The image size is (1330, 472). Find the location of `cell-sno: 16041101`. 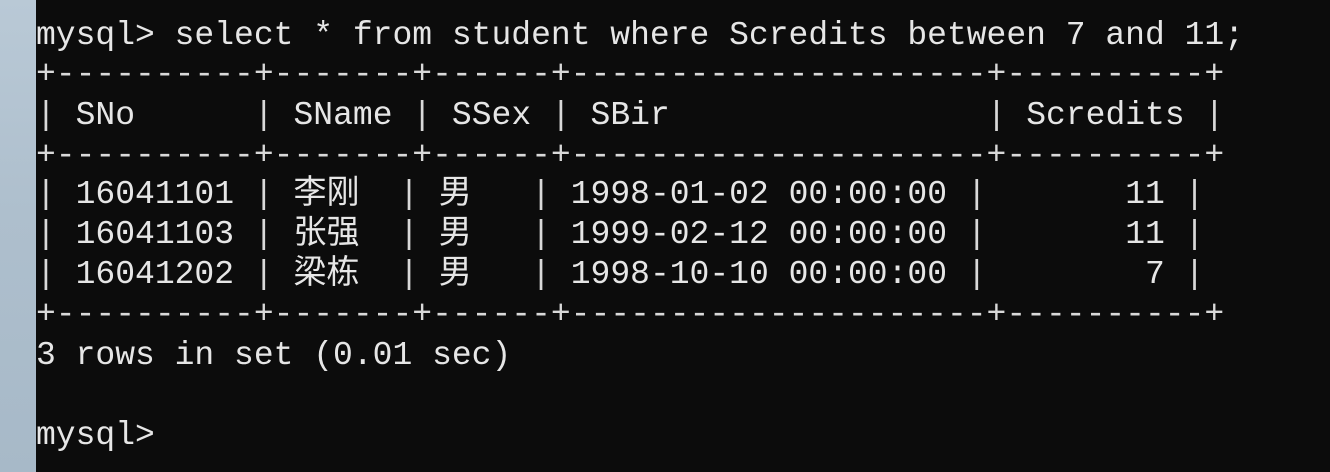

cell-sno: 16041101 is located at coordinates (154, 194).